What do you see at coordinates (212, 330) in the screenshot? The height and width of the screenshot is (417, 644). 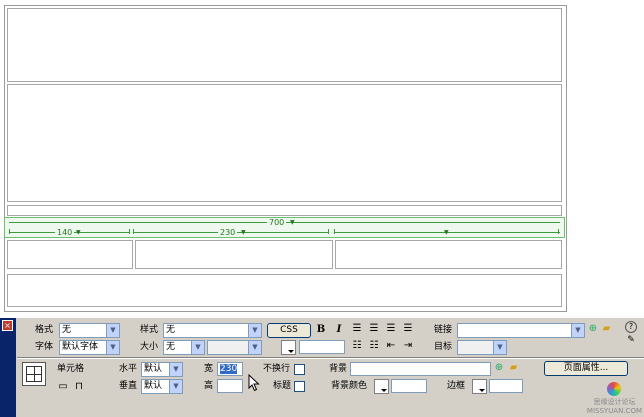 I see `style-select: 无 ▼` at bounding box center [212, 330].